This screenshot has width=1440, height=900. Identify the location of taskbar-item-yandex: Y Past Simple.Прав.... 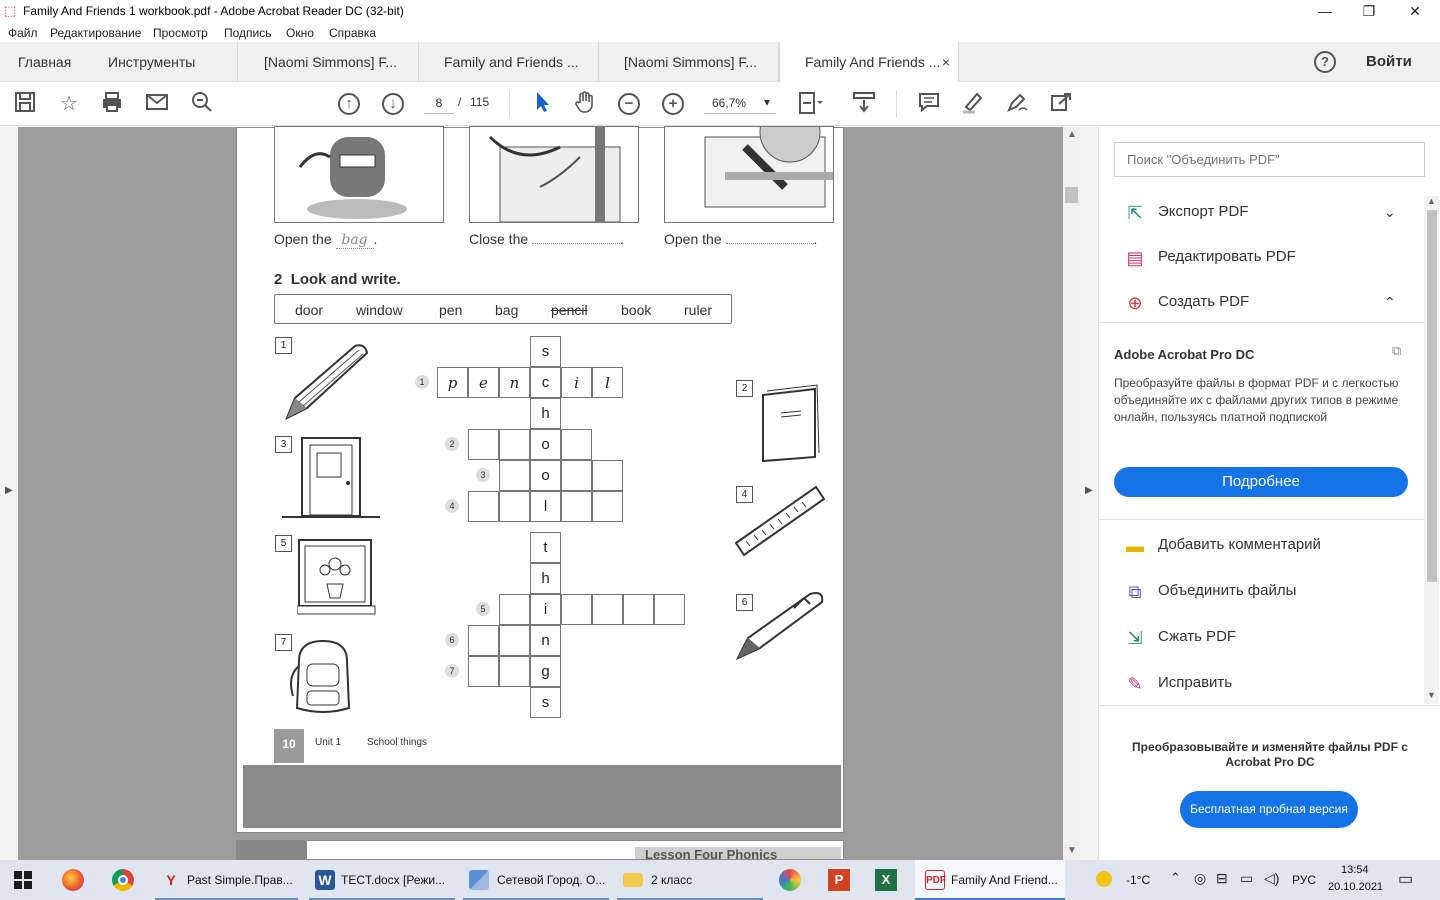
(226, 880).